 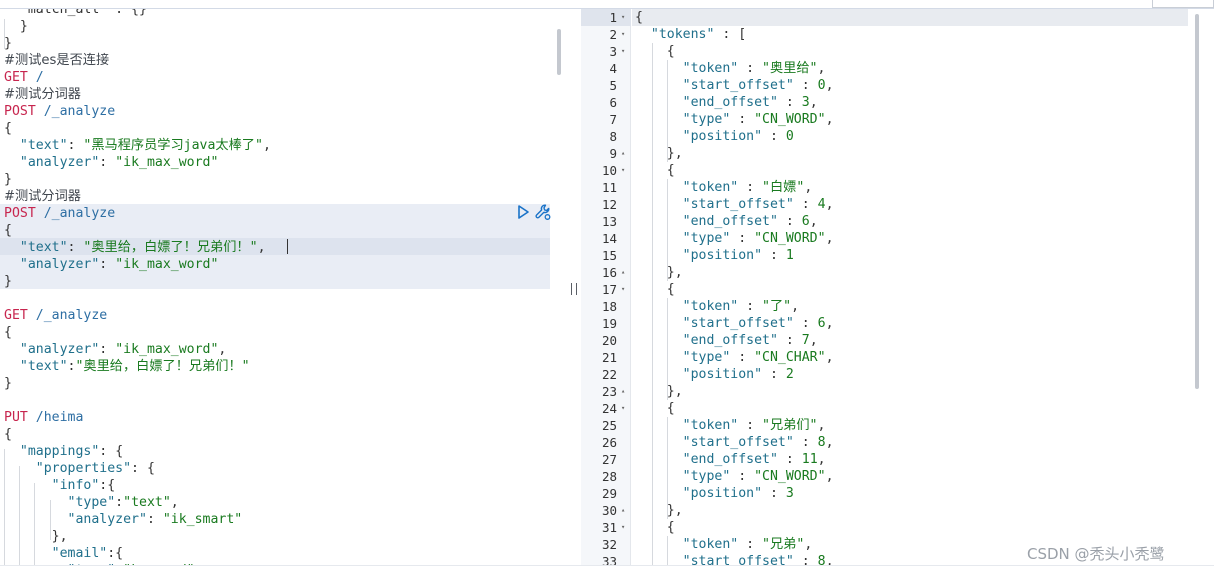 I want to click on play-triangle-icon, so click(x=523, y=212).